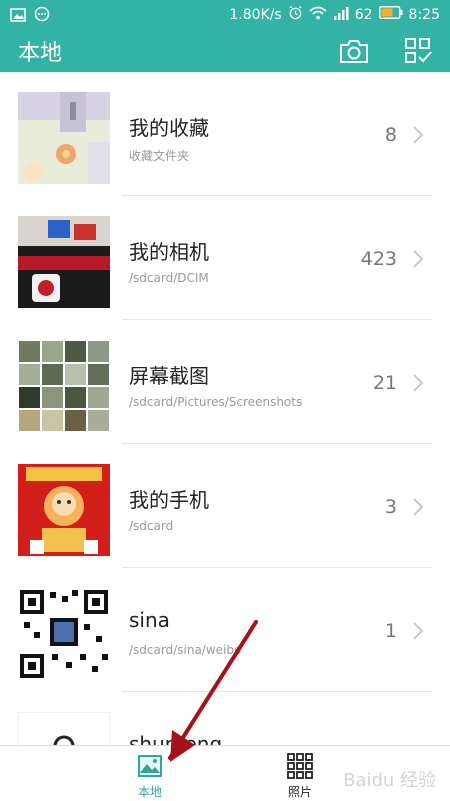  I want to click on network-speed: 1.80K/s, so click(255, 14).